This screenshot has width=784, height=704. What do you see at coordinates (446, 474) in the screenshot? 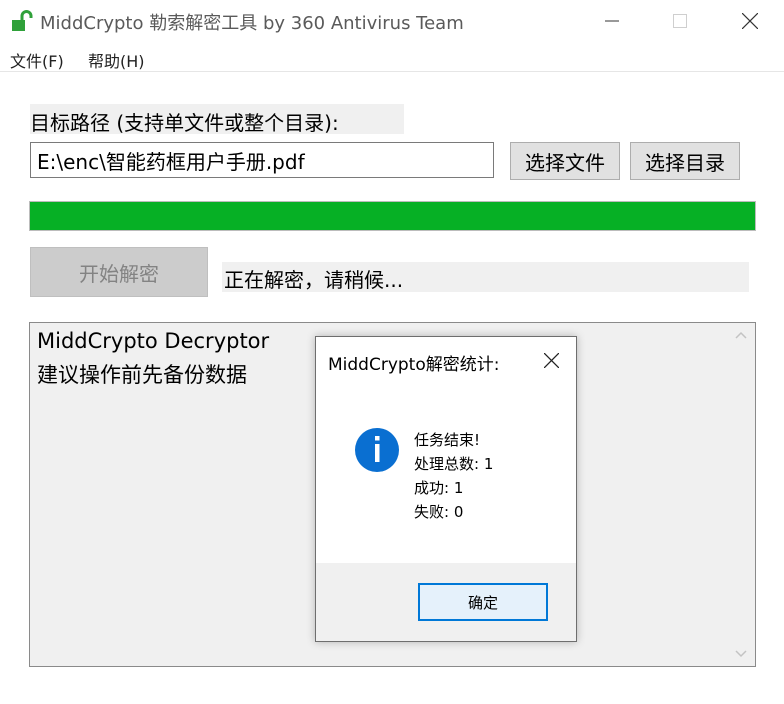
I see `dialog-body: 任务结束! 处理总数: 1 成功: 1 失败: 0` at bounding box center [446, 474].